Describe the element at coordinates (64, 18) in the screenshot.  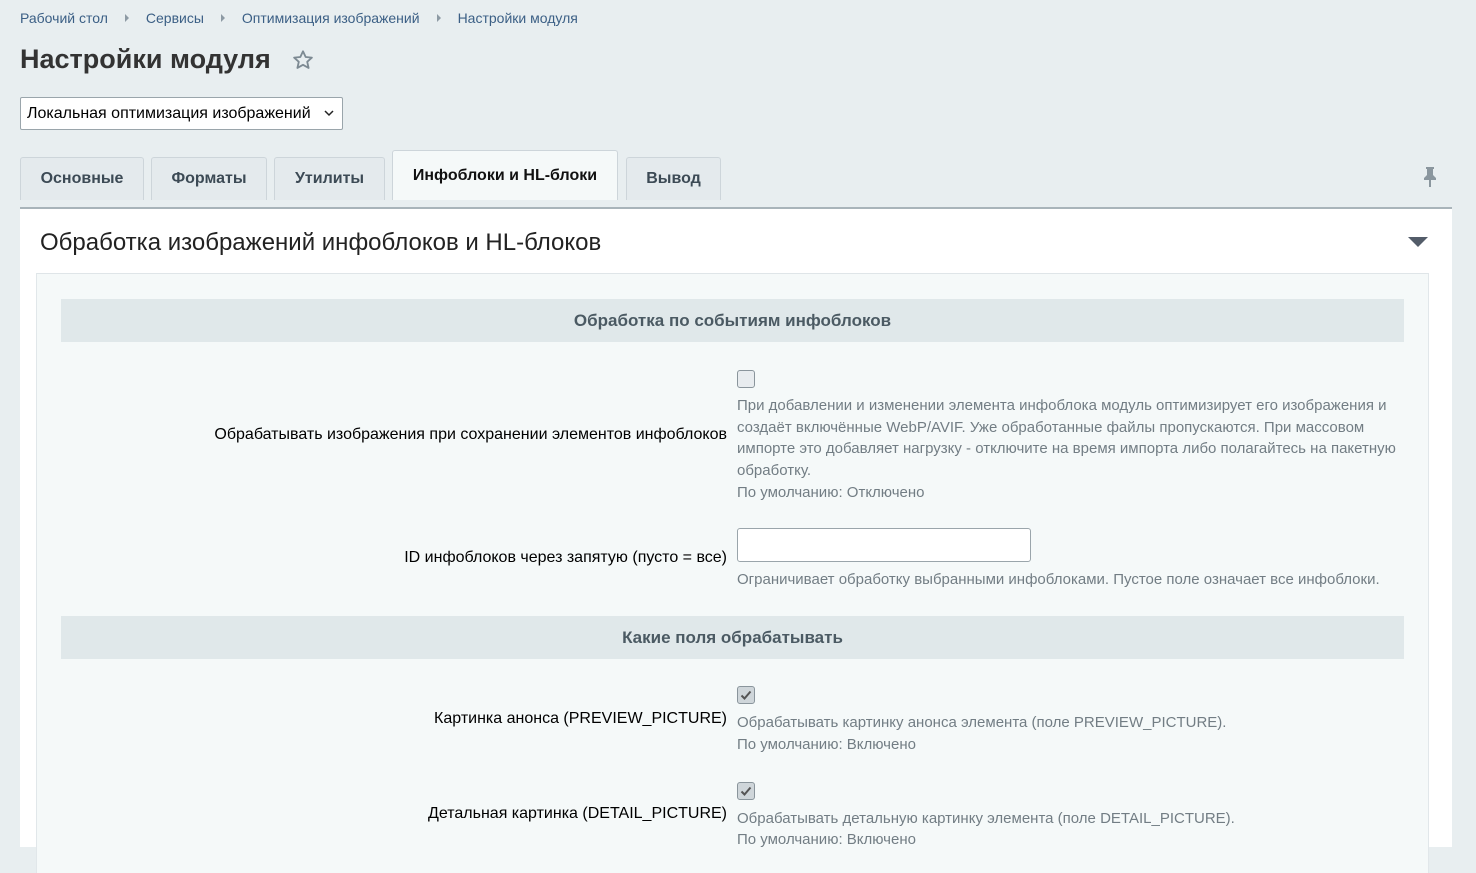
I see `breadcrumb-item-desktop: Рабочий стол` at that location.